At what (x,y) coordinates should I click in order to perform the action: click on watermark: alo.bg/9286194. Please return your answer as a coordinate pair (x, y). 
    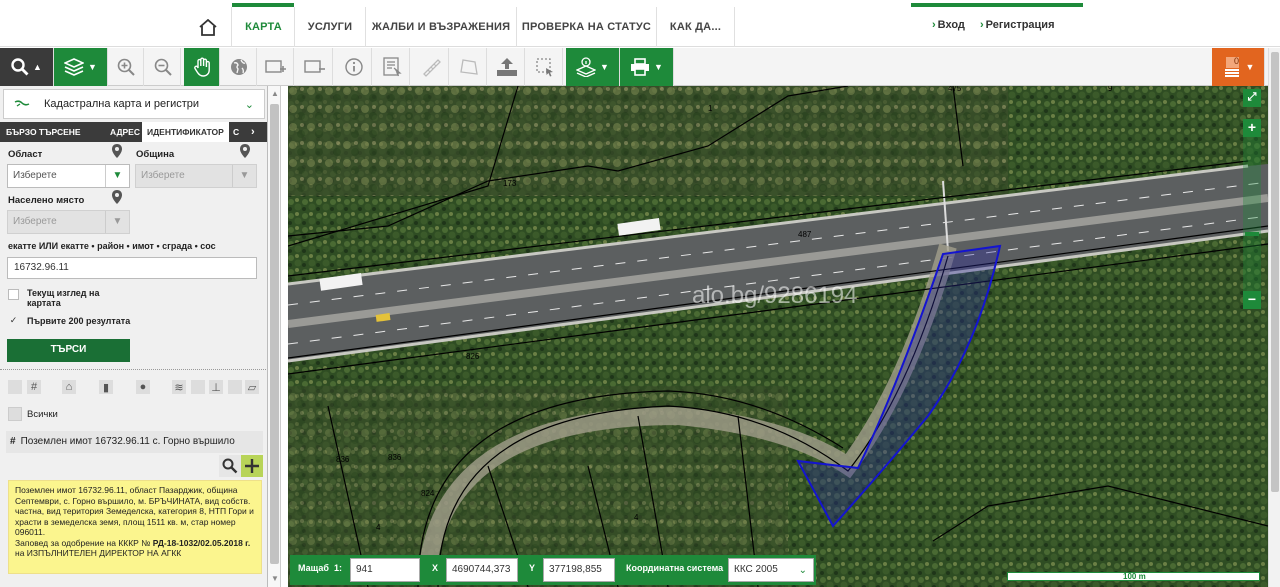
    Looking at the image, I should click on (775, 295).